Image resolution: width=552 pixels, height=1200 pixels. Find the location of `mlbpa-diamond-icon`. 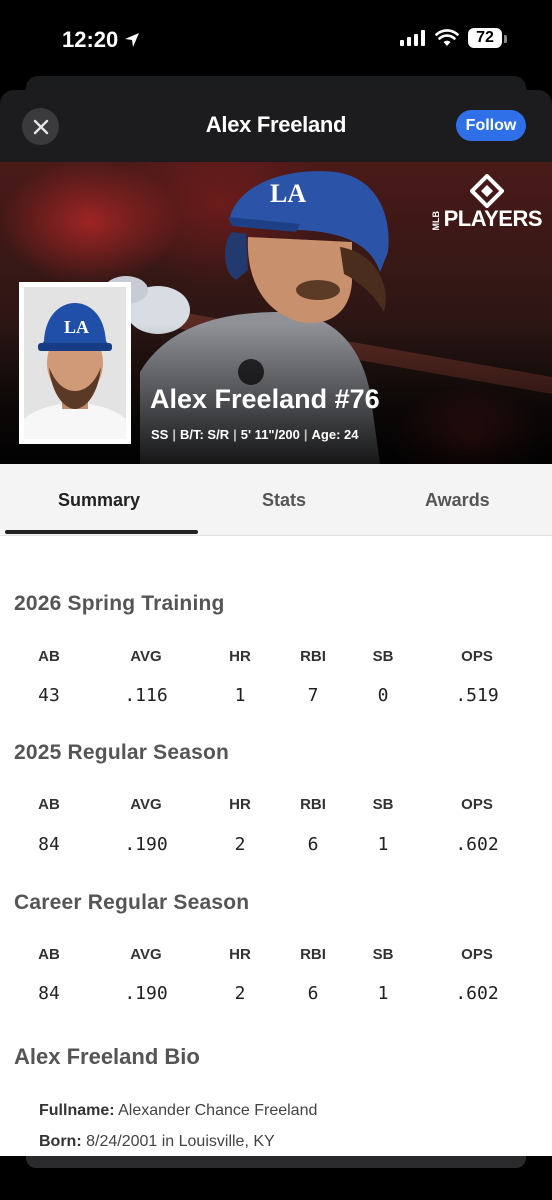

mlbpa-diamond-icon is located at coordinates (486, 191).